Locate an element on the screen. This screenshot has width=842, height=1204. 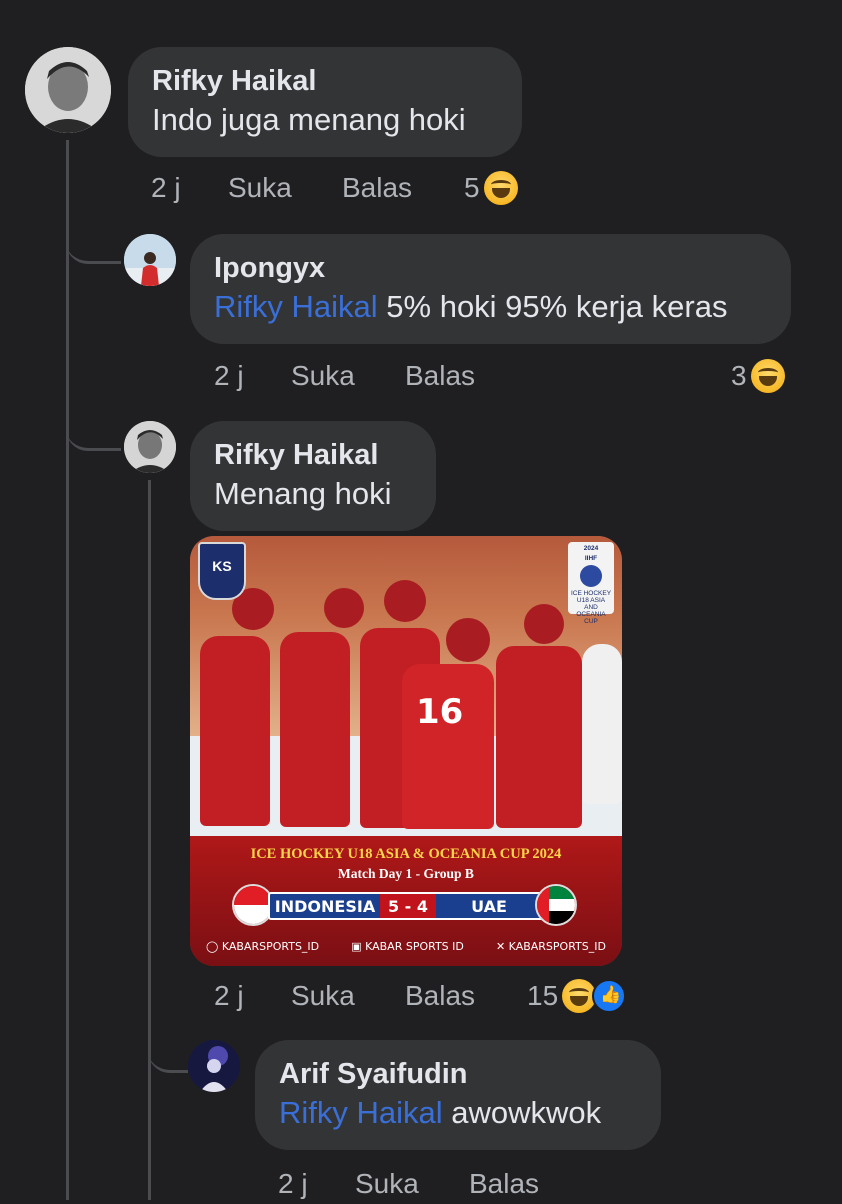
kabar-sports-logo: KS is located at coordinates (222, 571).